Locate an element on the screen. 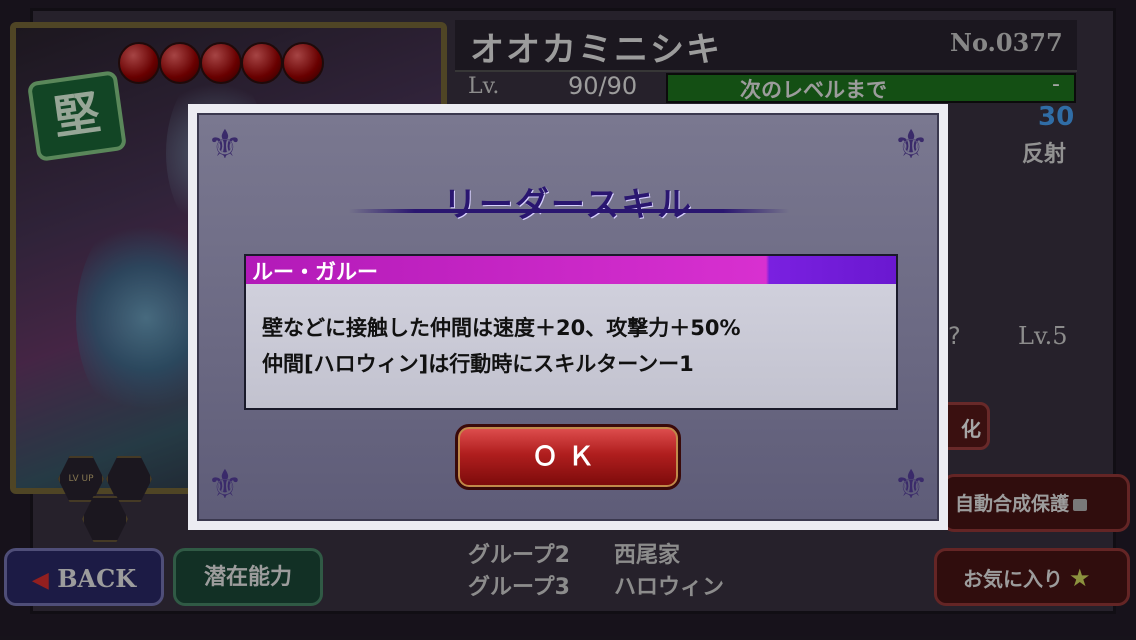  skill-description-box is located at coordinates (571, 347).